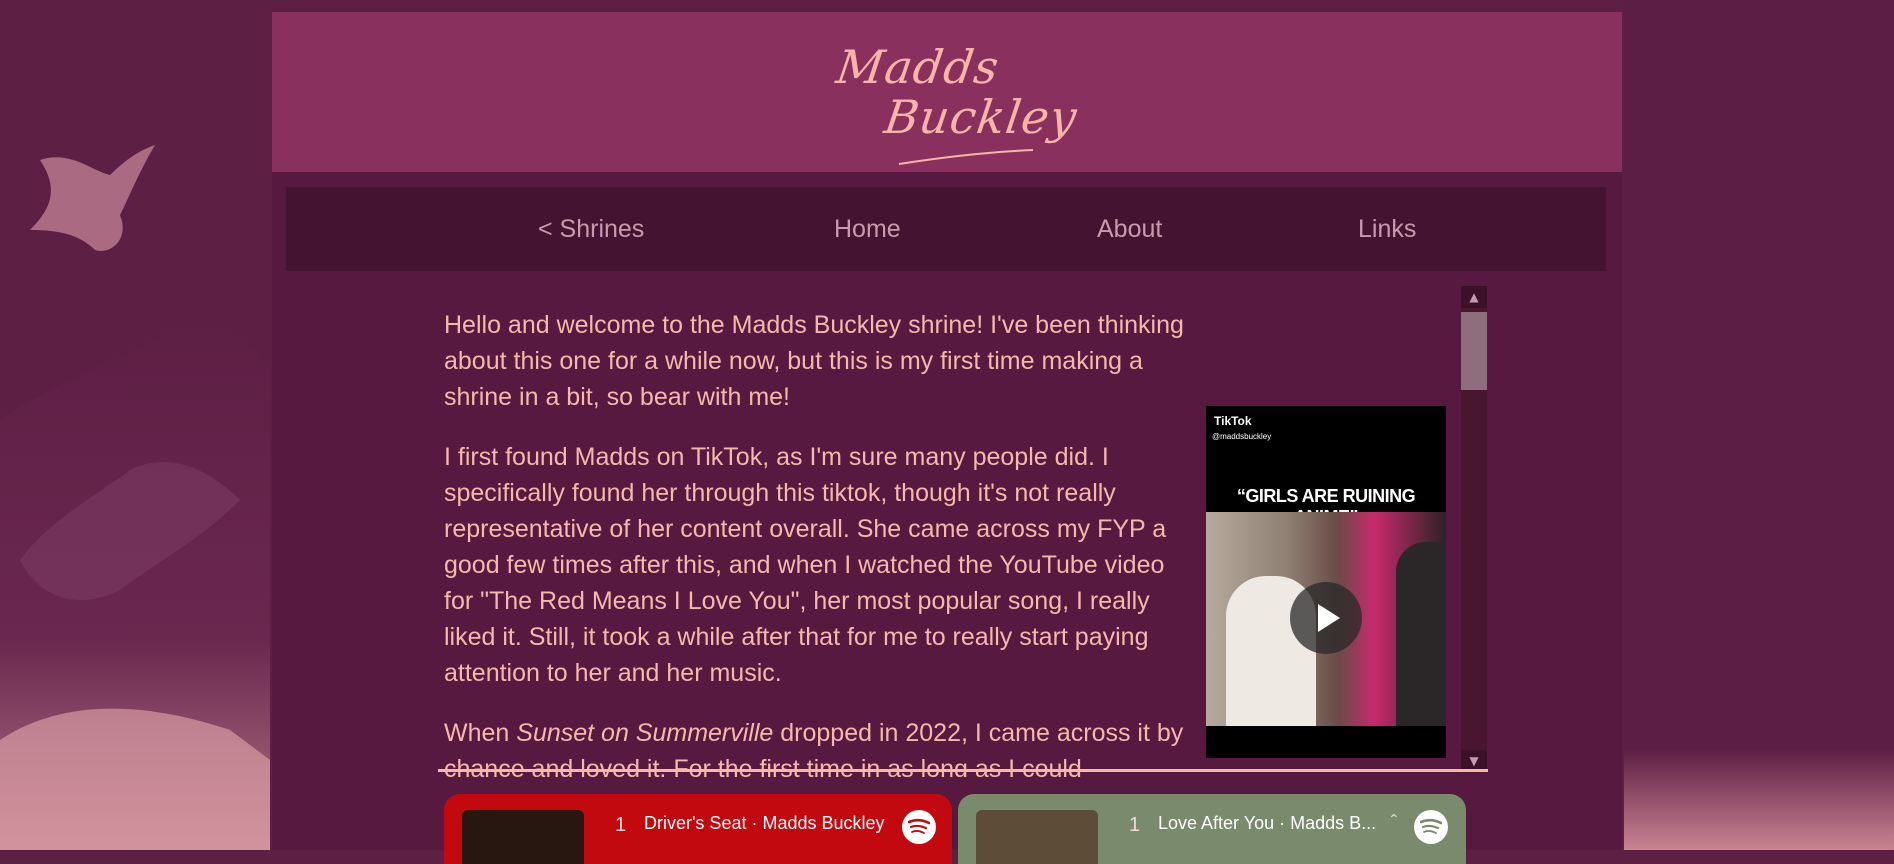  I want to click on play-button, so click(1326, 618).